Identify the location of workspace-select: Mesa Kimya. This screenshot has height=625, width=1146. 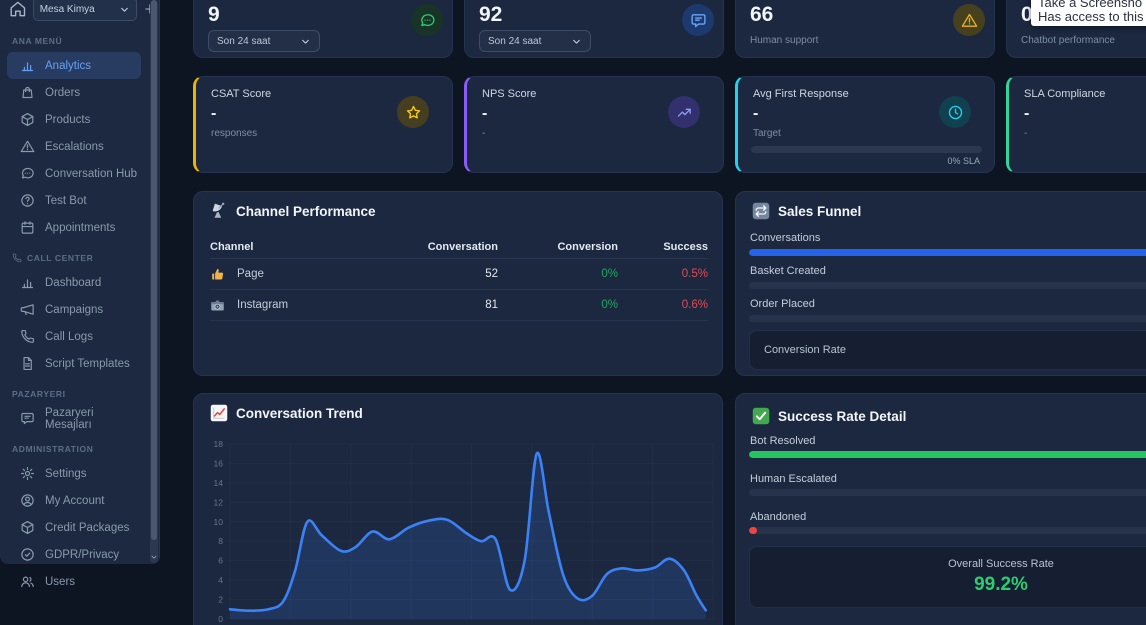
(85, 10).